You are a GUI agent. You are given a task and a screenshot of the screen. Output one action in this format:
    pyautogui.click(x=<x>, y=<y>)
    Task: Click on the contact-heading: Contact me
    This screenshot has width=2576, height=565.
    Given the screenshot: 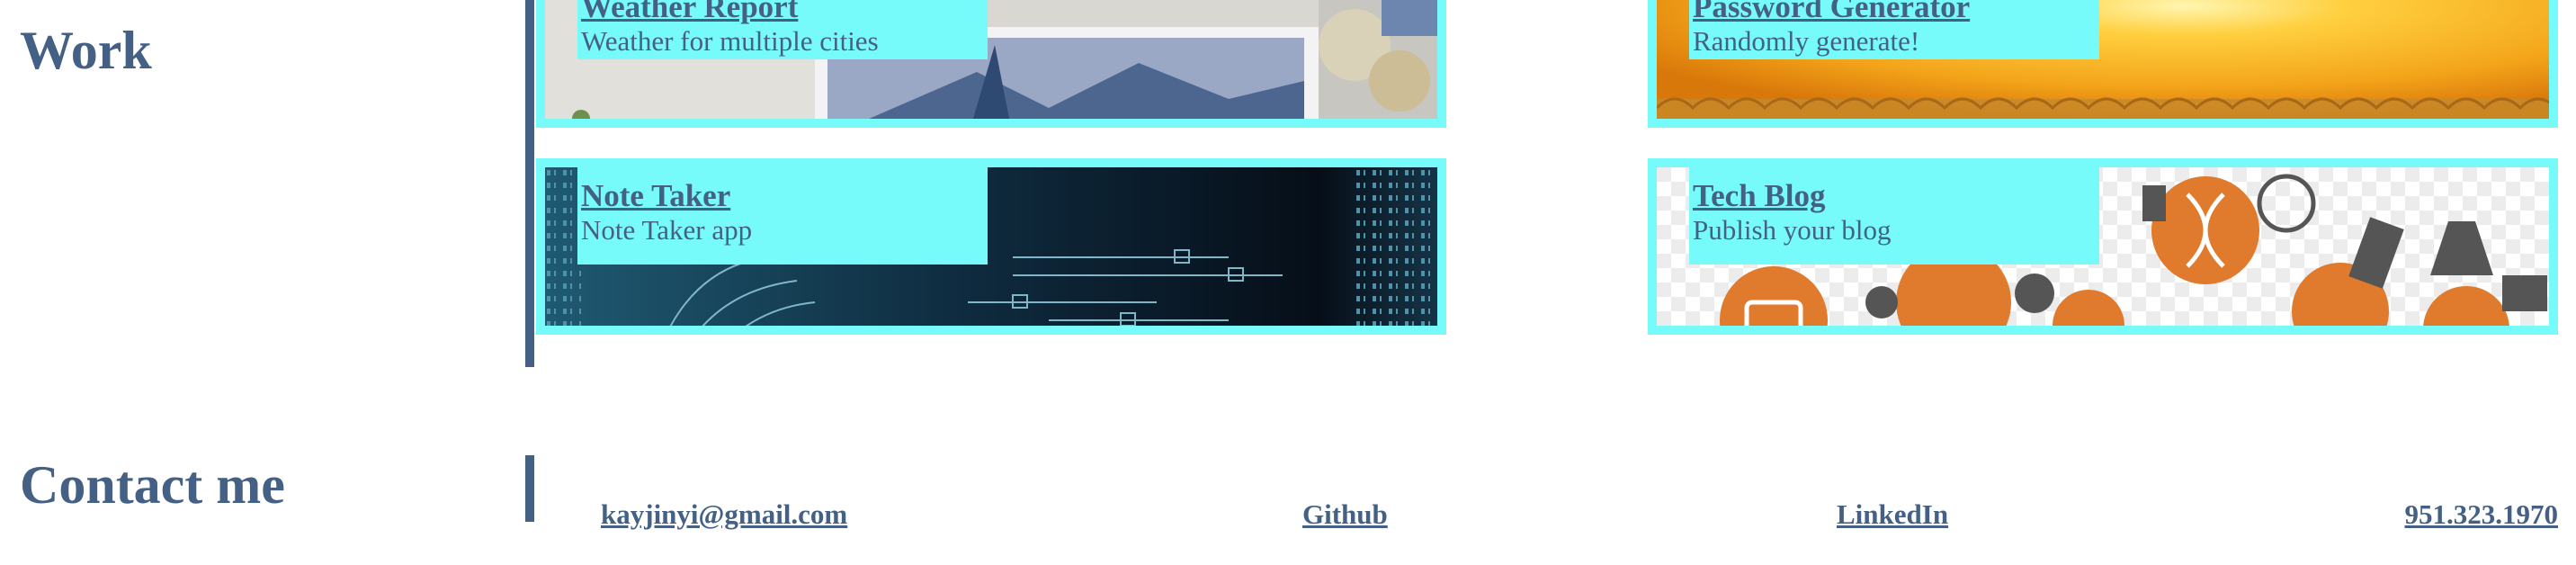 What is the action you would take?
    pyautogui.click(x=152, y=485)
    